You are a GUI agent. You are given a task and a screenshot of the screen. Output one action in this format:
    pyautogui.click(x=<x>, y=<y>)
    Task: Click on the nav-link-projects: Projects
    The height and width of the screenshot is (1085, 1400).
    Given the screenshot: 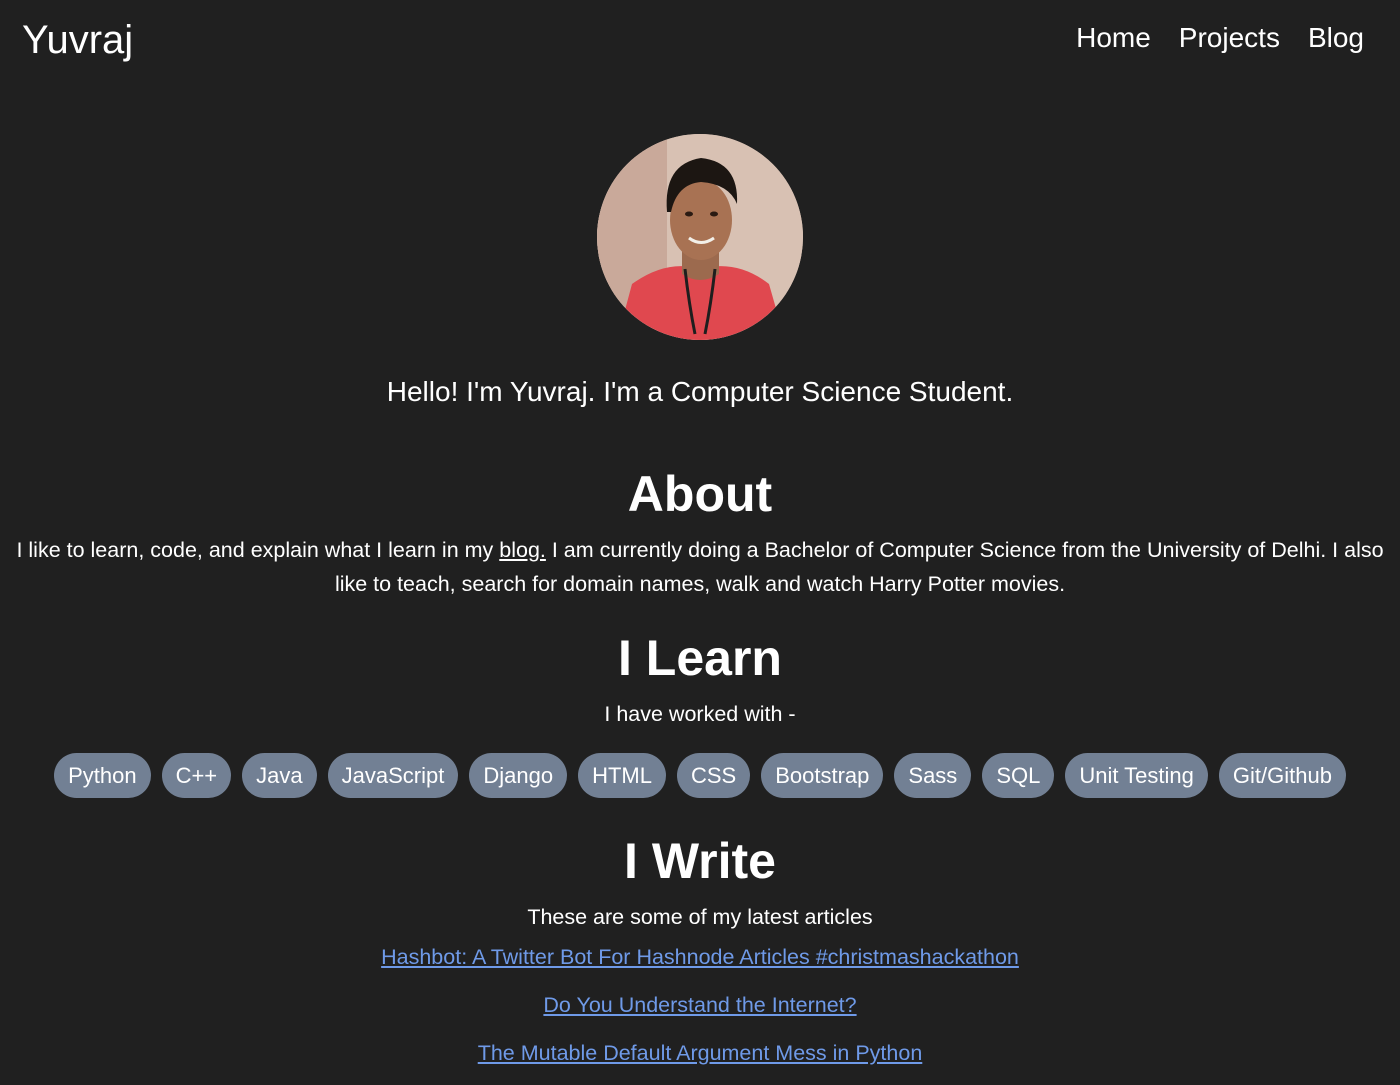 What is the action you would take?
    pyautogui.click(x=1229, y=38)
    